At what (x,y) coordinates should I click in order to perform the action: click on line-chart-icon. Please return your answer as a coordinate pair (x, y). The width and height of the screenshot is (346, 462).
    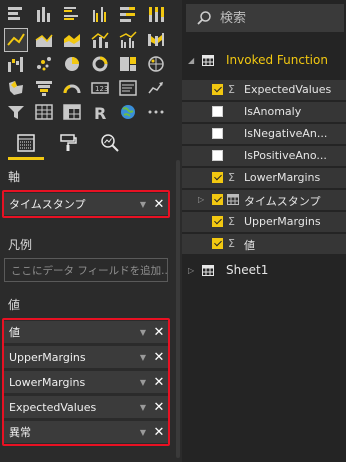
    Looking at the image, I should click on (16, 40).